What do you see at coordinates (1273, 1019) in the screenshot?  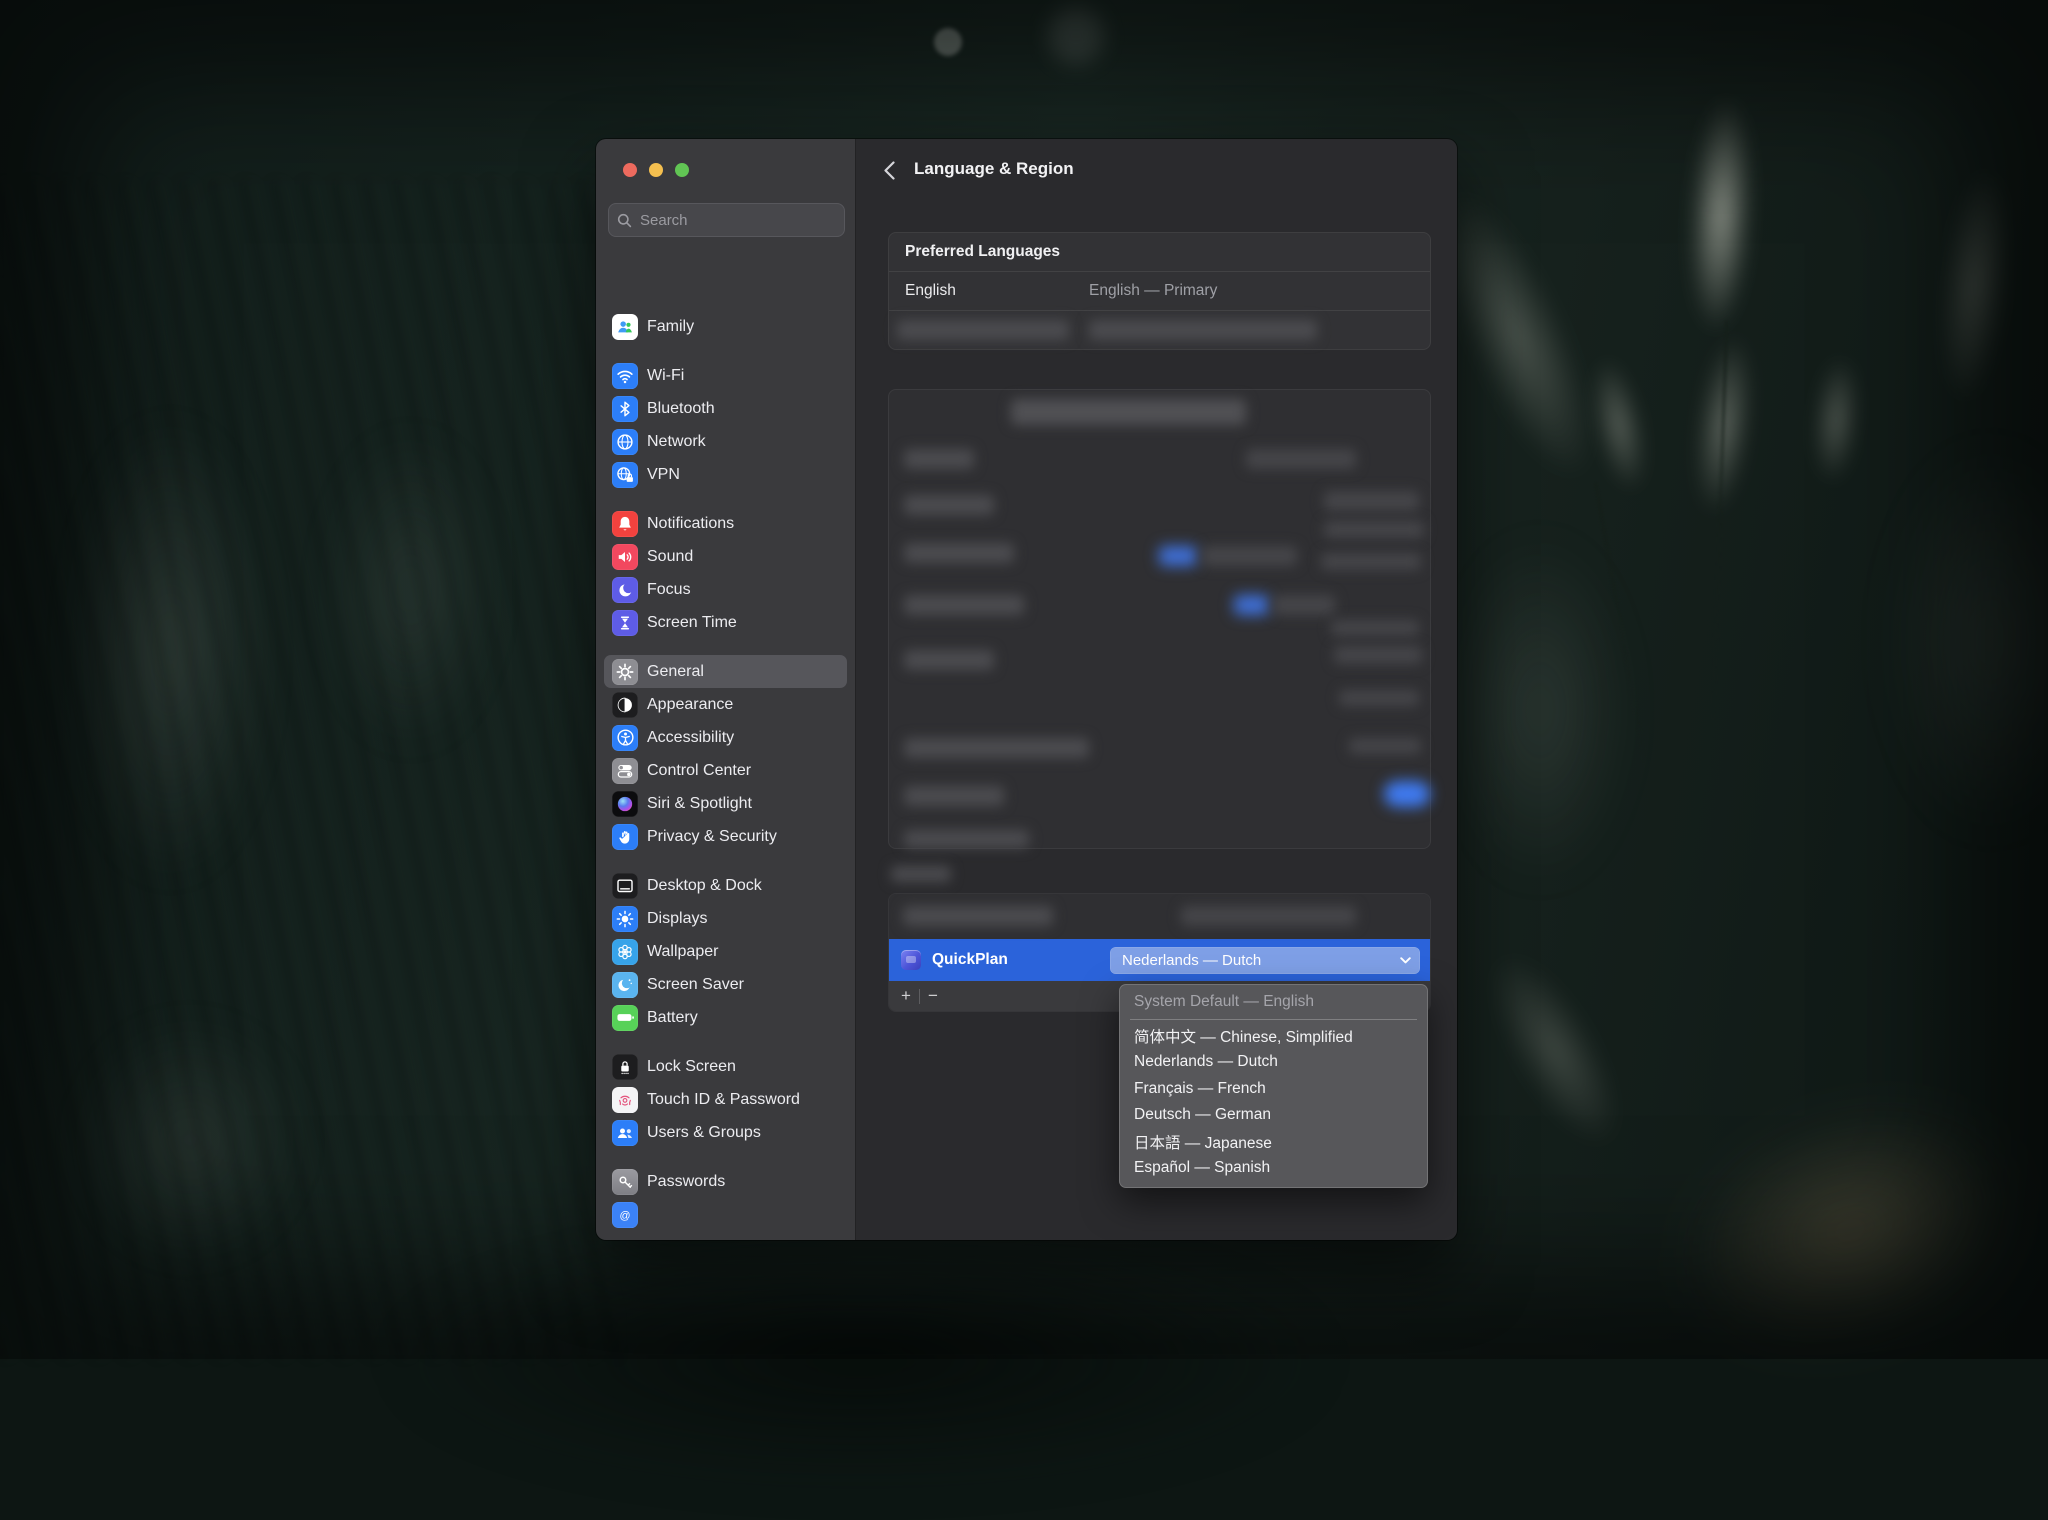 I see `menu-separator` at bounding box center [1273, 1019].